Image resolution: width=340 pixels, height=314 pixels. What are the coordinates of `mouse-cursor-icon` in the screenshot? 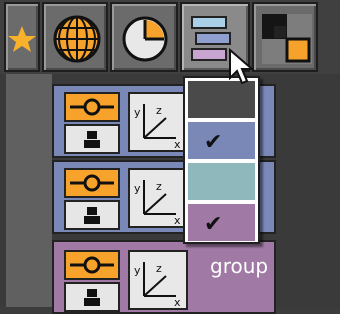 It's located at (242, 66).